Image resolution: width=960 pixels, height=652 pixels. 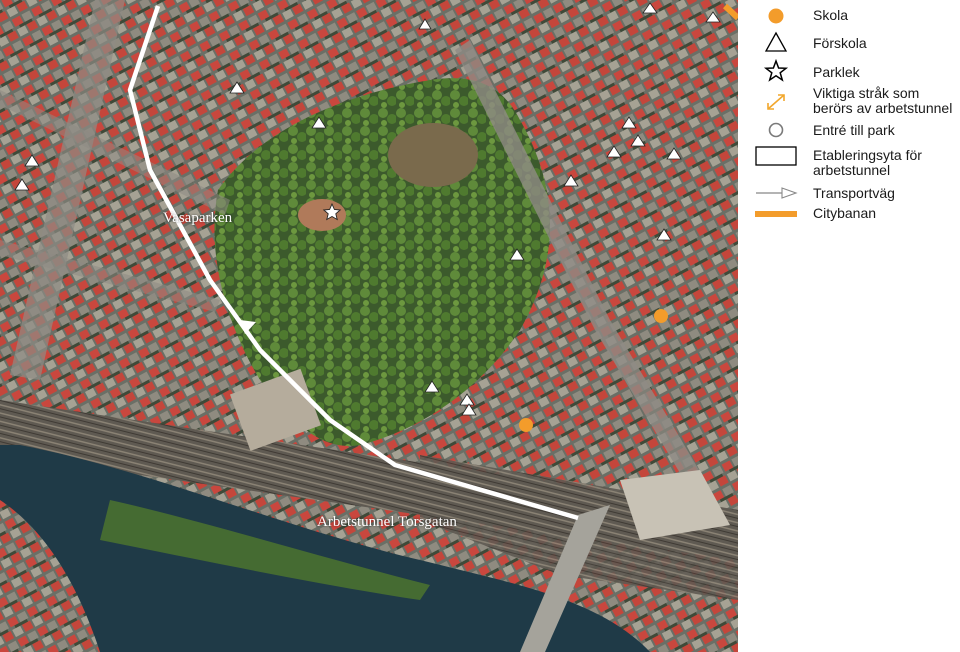 I want to click on tunnel-label: Arbetstunnel Torsgatan, so click(x=387, y=522).